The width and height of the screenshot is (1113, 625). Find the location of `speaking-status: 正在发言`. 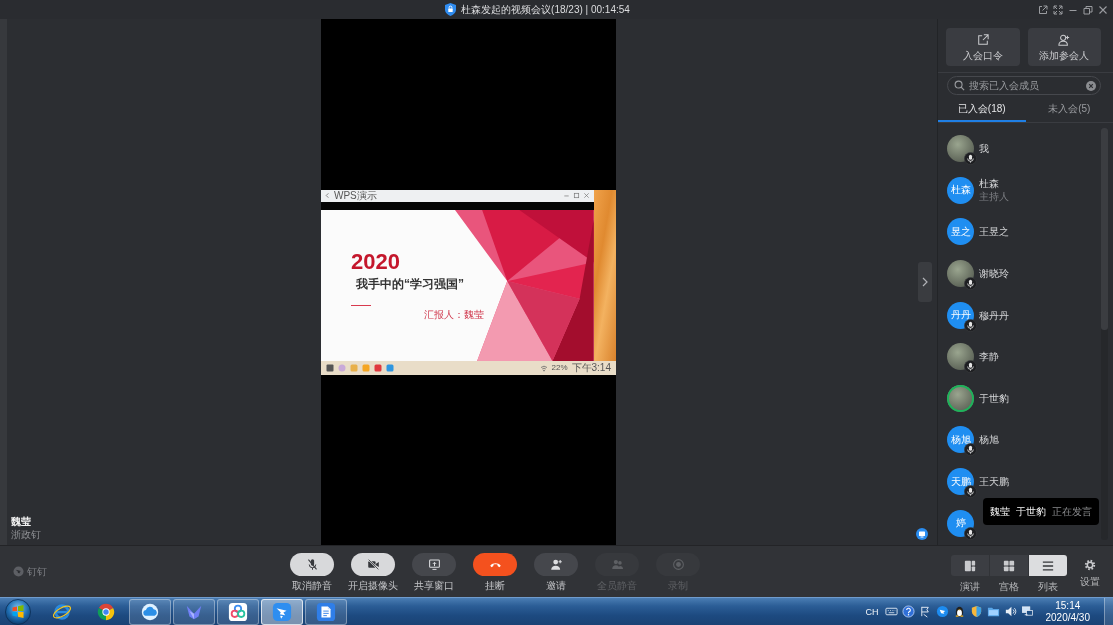

speaking-status: 正在发言 is located at coordinates (1072, 511).